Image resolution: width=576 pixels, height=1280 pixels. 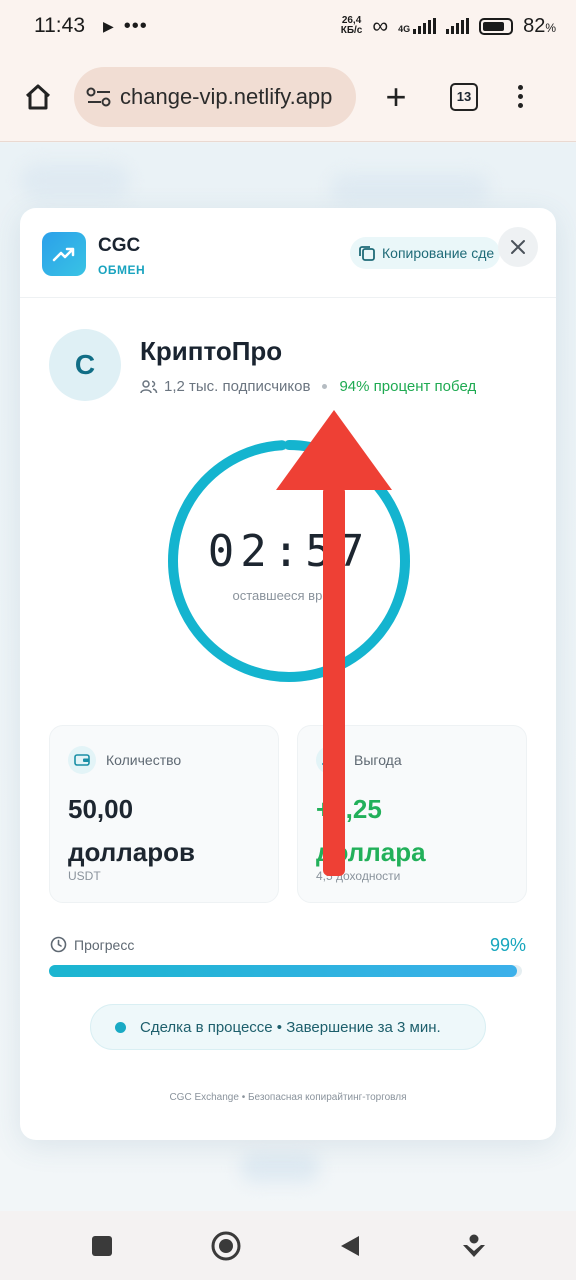 What do you see at coordinates (84, 876) in the screenshot?
I see `amount-currency: USDT` at bounding box center [84, 876].